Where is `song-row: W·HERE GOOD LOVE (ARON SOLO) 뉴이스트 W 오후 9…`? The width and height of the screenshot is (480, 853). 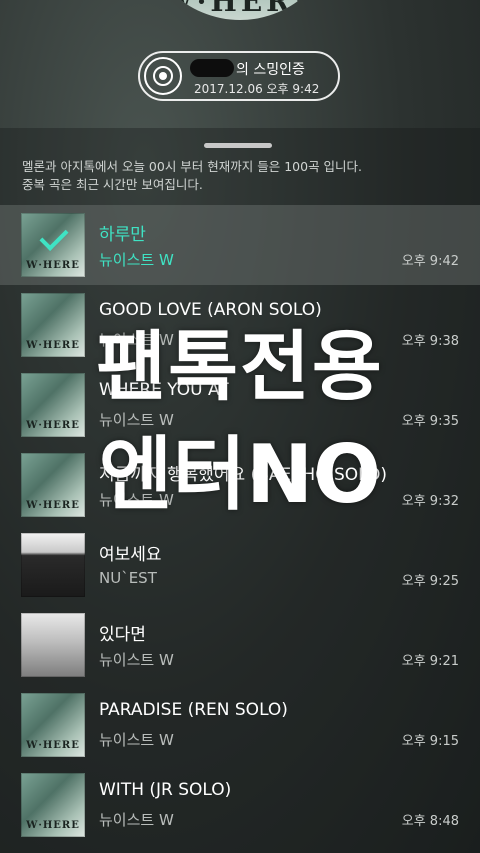
song-row: W·HERE GOOD LOVE (ARON SOLO) 뉴이스트 W 오후 9… is located at coordinates (240, 325).